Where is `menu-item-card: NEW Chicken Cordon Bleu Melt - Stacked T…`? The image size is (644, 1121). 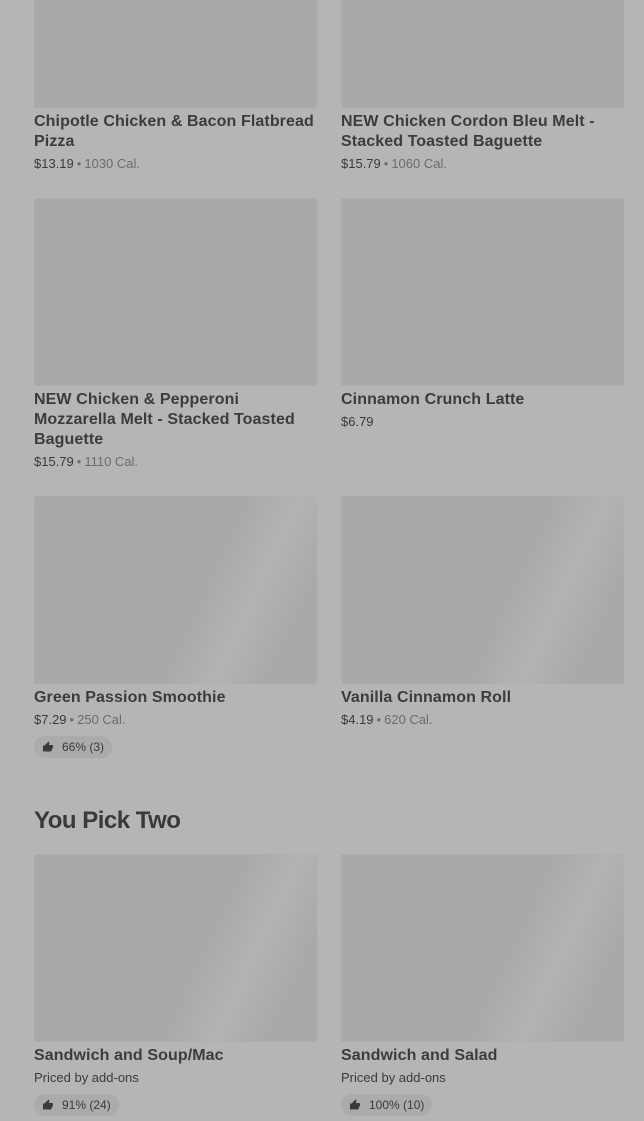
menu-item-card: NEW Chicken Cordon Bleu Melt - Stacked T… is located at coordinates (482, 86).